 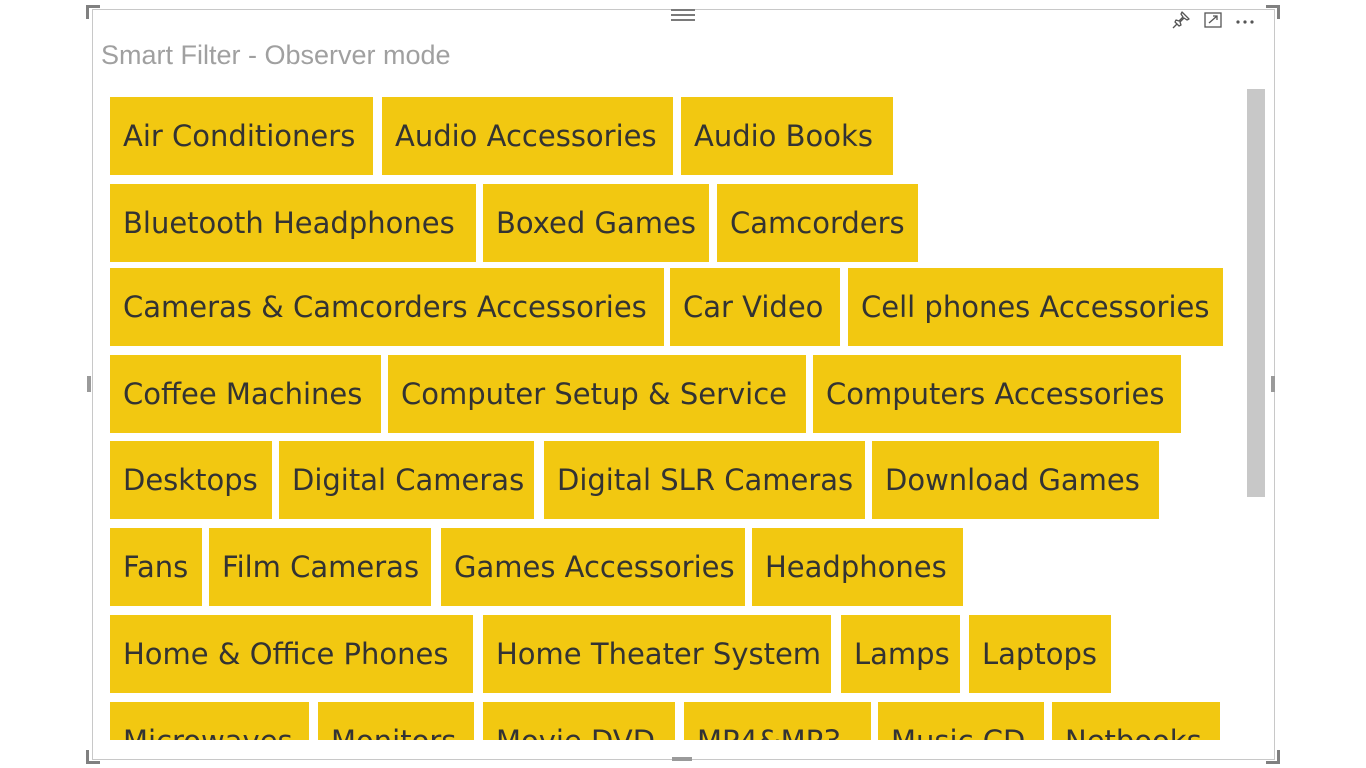 I want to click on tag-item: Cell phones Accessories, so click(x=1035, y=307).